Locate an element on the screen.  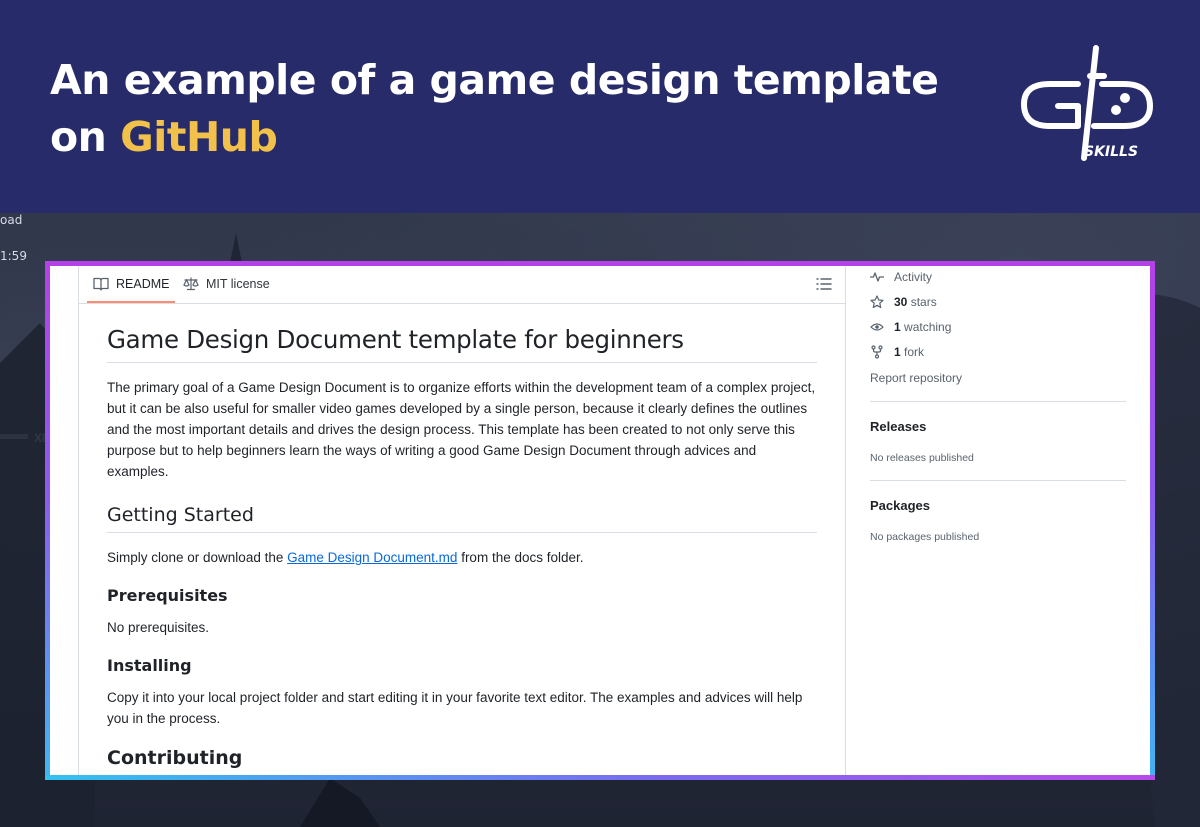
star-icon is located at coordinates (877, 302).